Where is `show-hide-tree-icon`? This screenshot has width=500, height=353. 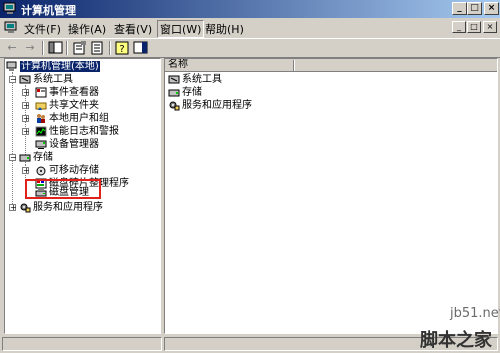 show-hide-tree-icon is located at coordinates (56, 48).